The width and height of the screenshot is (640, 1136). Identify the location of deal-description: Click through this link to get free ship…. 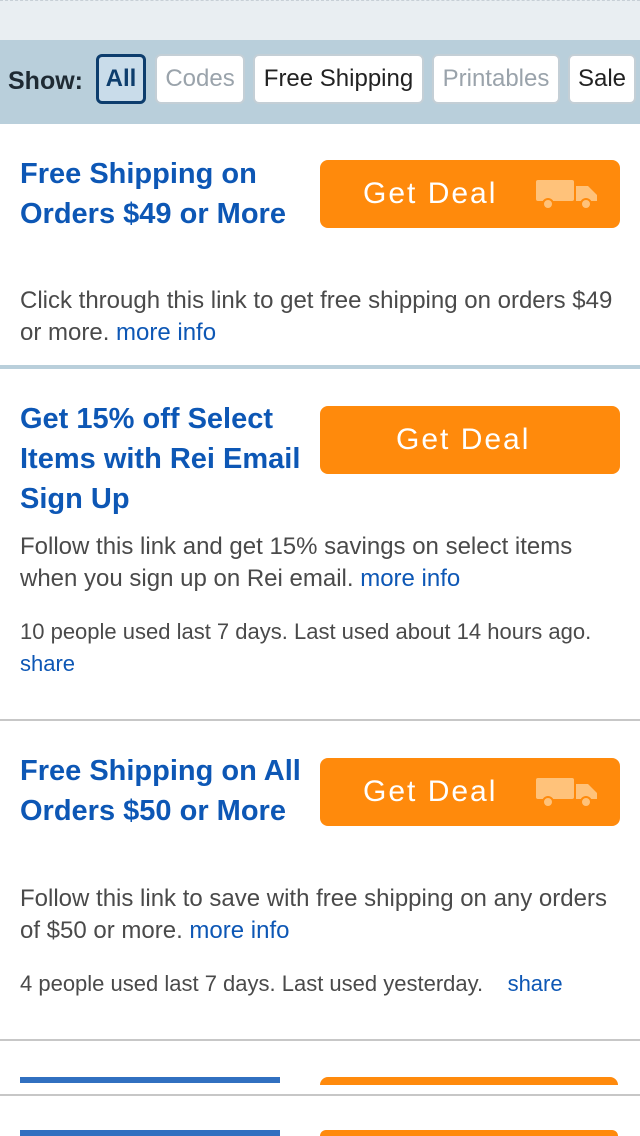
(316, 316).